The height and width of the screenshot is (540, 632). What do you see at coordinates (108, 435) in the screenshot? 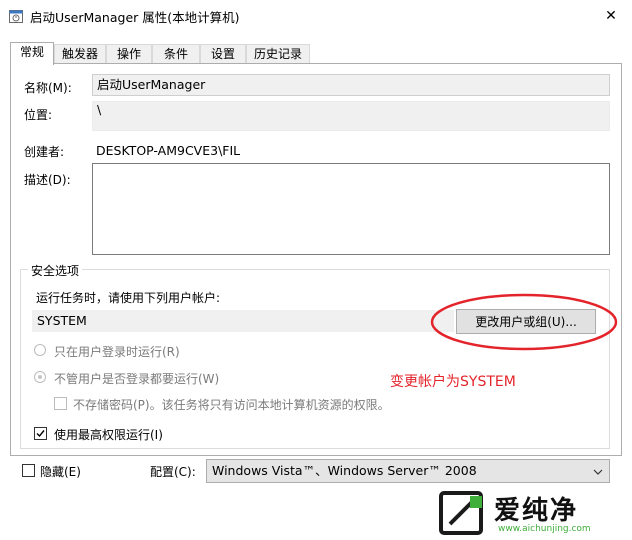
I see `highest-privileges-label: 使用最高权限运行(I)` at bounding box center [108, 435].